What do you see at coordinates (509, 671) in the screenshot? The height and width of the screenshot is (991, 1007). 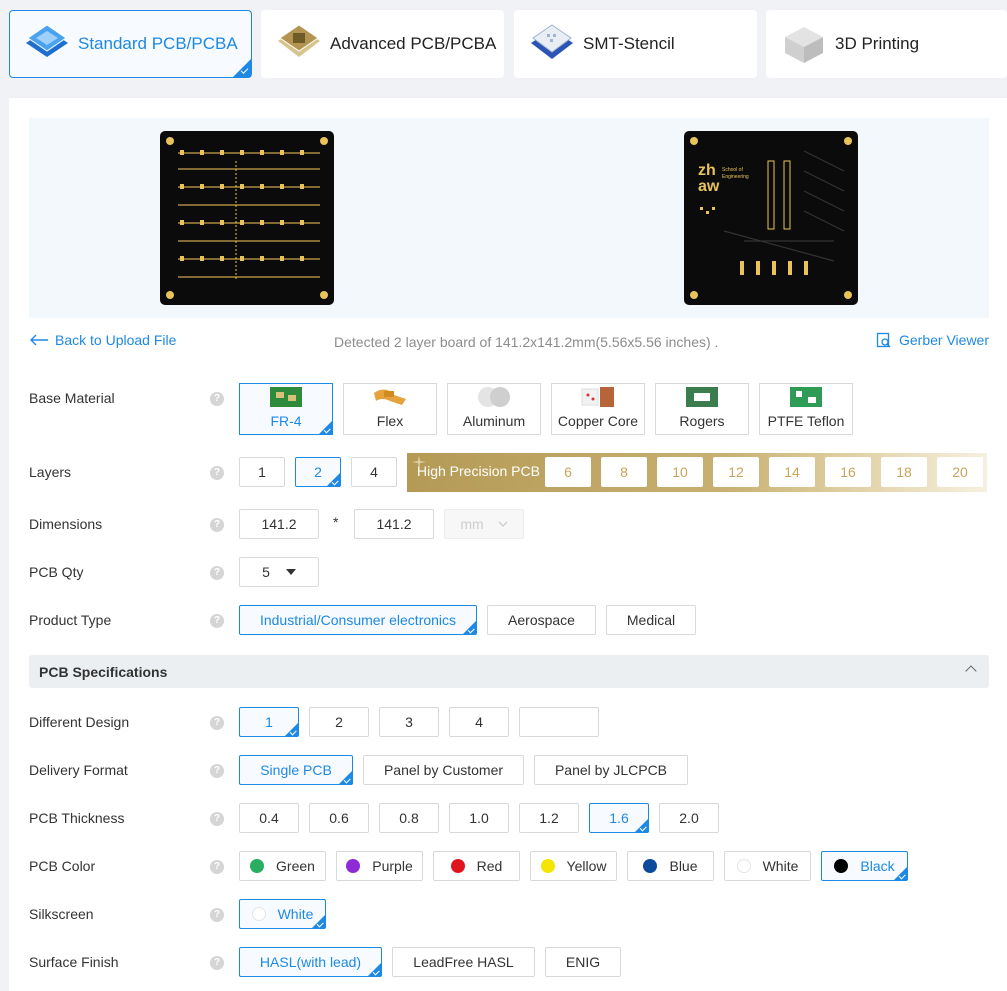 I see `pcb-specifications-header: PCB Specifications` at bounding box center [509, 671].